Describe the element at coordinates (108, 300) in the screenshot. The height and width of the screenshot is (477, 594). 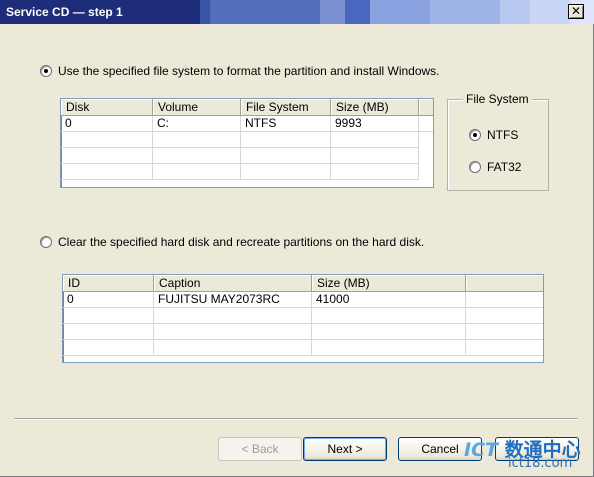
I see `table-cell-id: 0` at that location.